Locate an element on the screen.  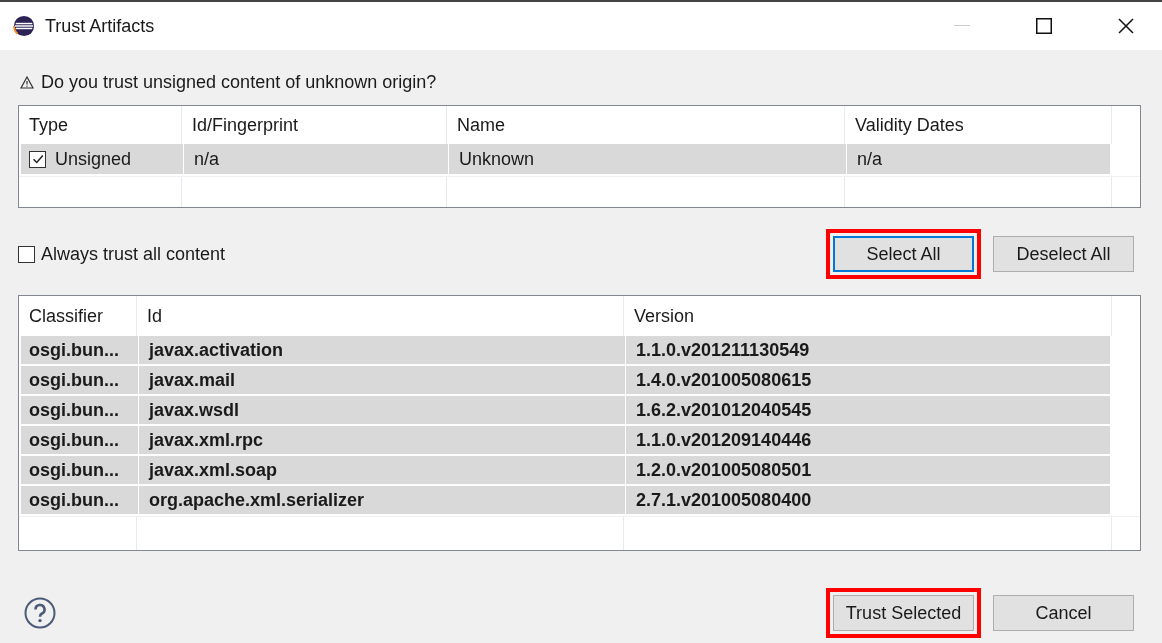
maximize-icon is located at coordinates (1044, 26).